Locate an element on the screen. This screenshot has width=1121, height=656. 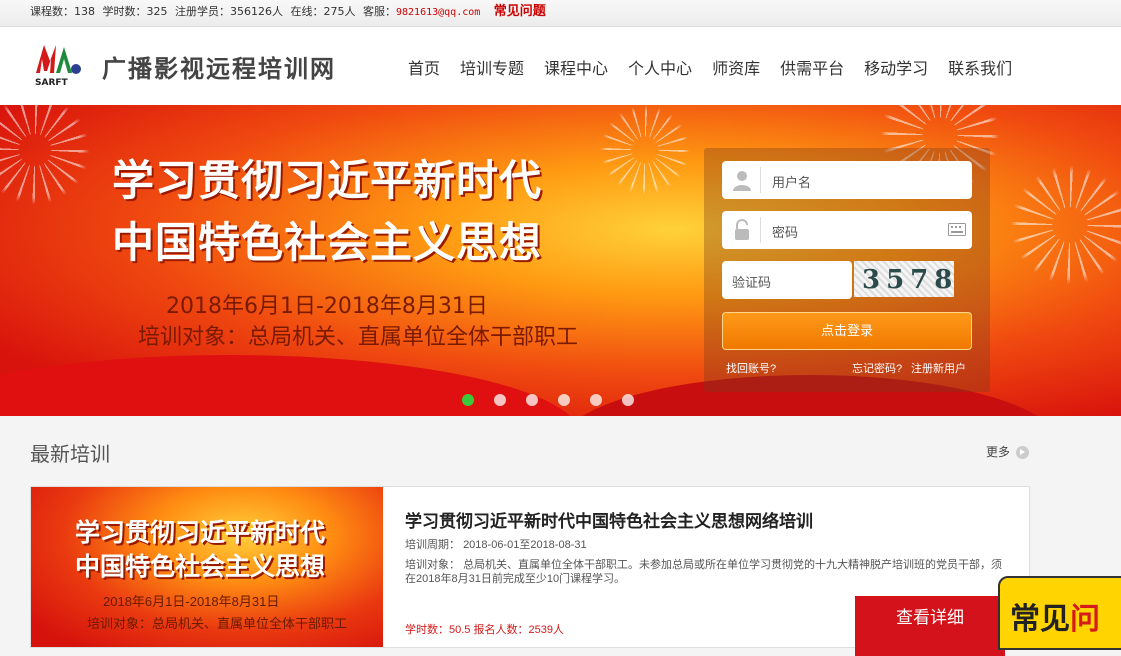
period-label: 培训周期： is located at coordinates (432, 545).